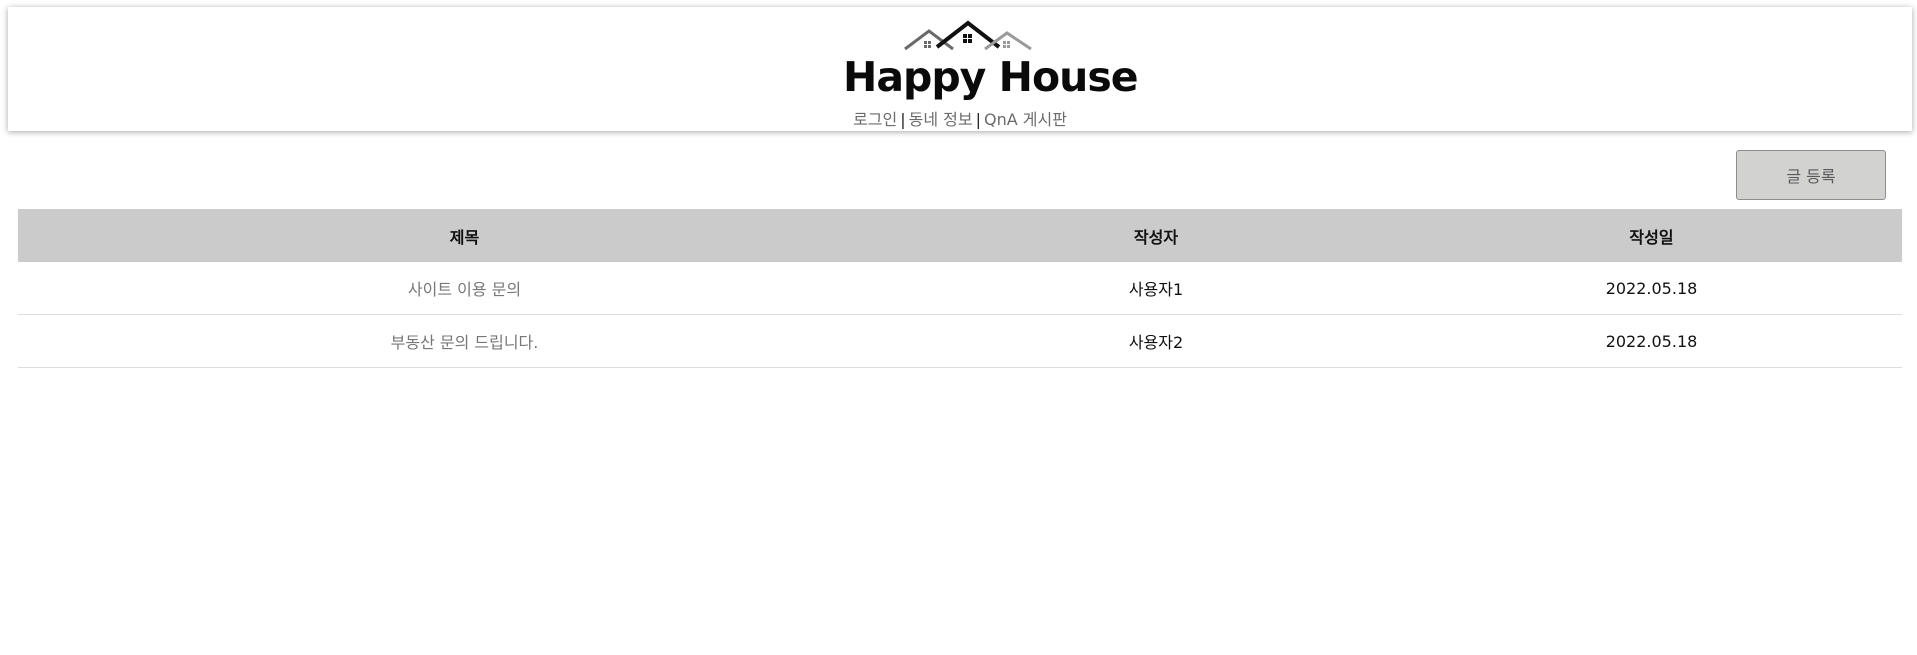 The image size is (1917, 655). Describe the element at coordinates (1156, 235) in the screenshot. I see `column-header-writer: 작성자` at that location.